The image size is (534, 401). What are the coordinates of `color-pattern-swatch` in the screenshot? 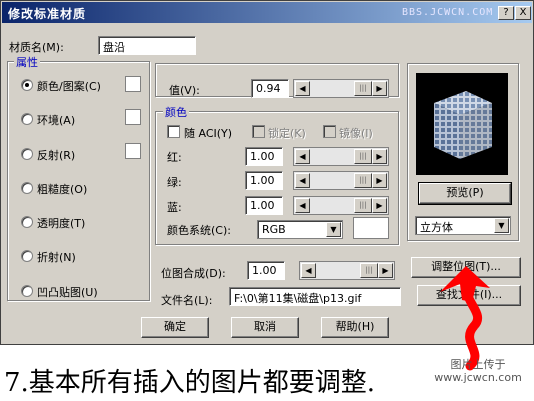 It's located at (133, 84).